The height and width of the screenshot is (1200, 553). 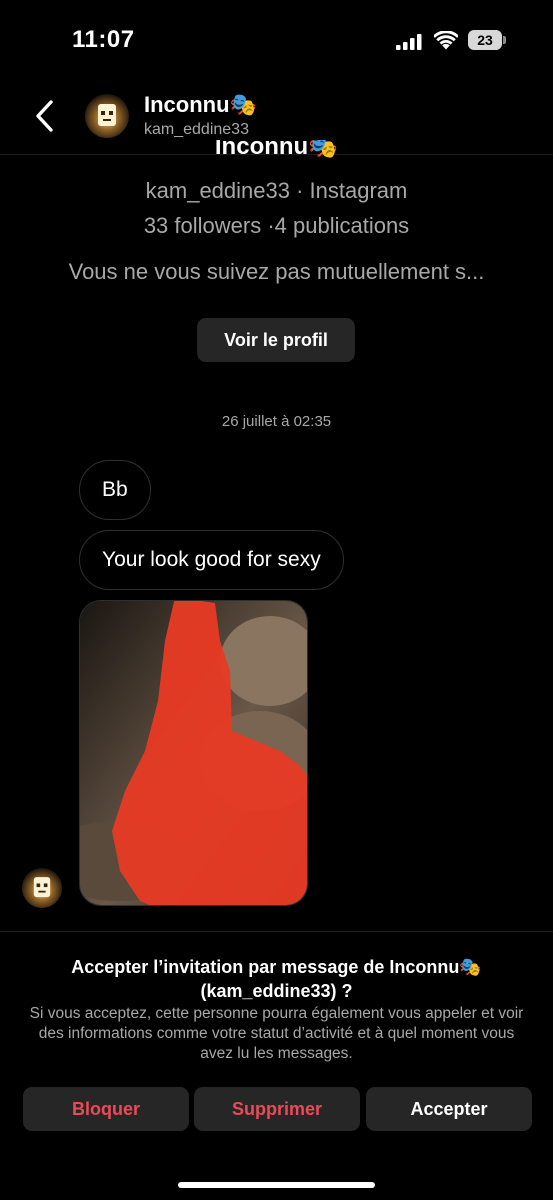 What do you see at coordinates (193, 753) in the screenshot?
I see `photo-message-redacted` at bounding box center [193, 753].